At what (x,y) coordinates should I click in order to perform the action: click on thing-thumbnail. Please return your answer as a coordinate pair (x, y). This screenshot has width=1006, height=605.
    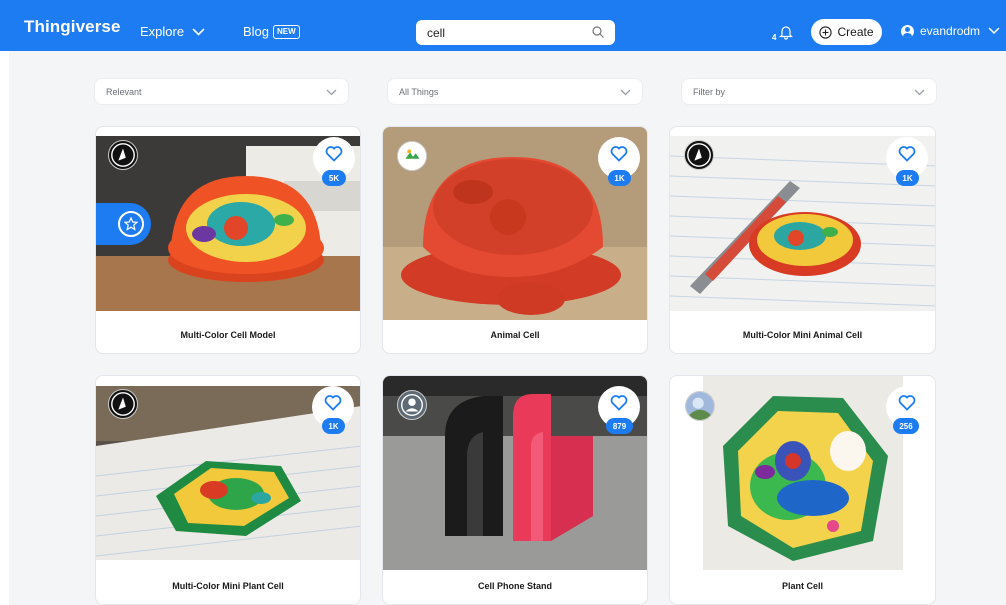
    Looking at the image, I should click on (803, 473).